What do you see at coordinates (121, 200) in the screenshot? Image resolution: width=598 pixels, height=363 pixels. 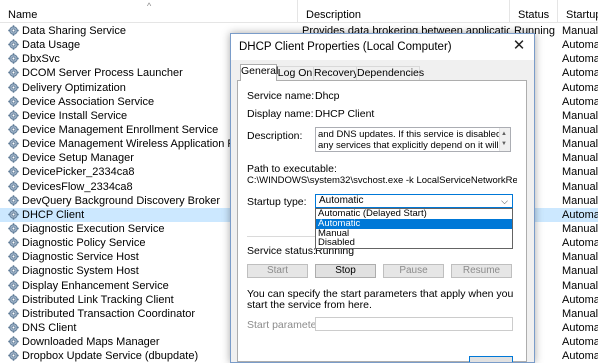 I see `service-name: DevQuery Background Discovery Broker` at bounding box center [121, 200].